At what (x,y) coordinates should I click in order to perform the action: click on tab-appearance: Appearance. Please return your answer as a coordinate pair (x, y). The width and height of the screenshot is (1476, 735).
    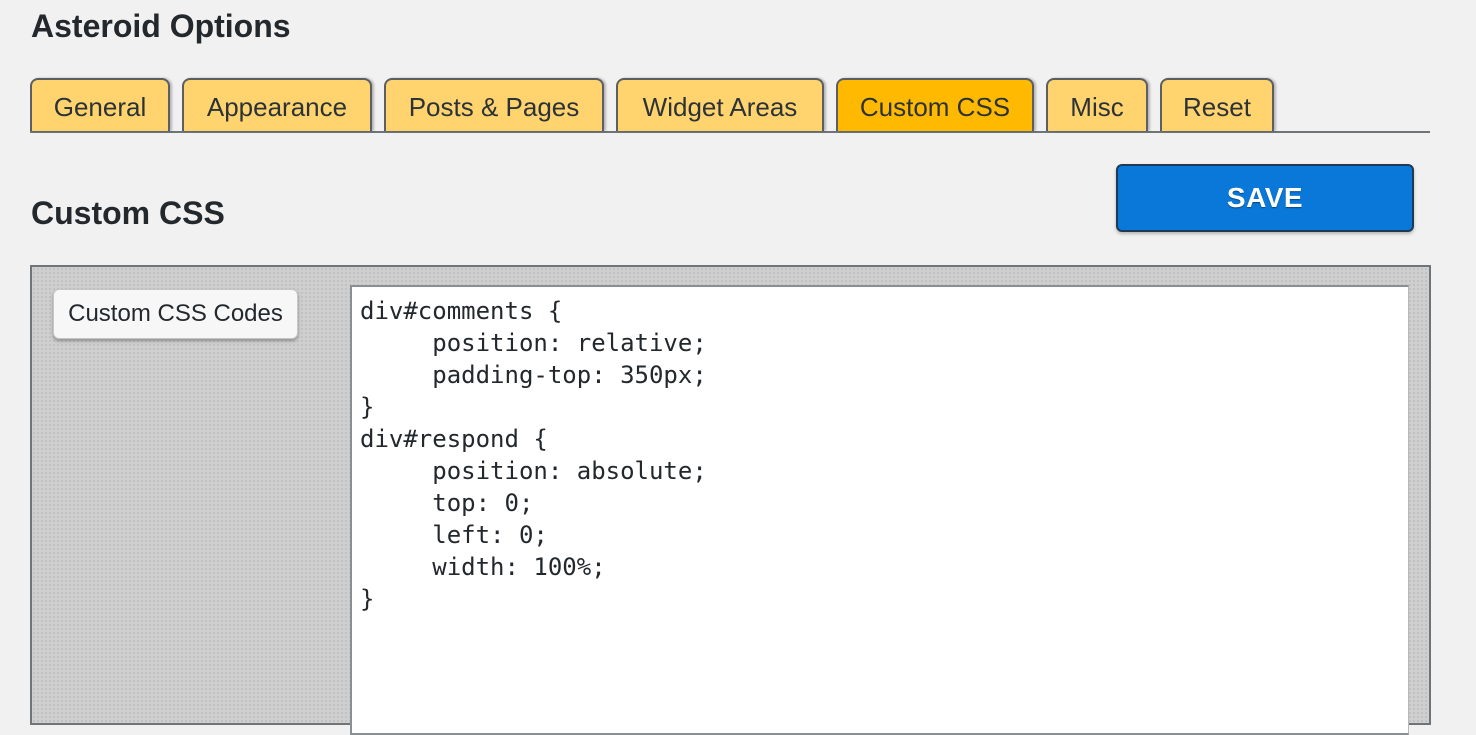
    Looking at the image, I should click on (277, 104).